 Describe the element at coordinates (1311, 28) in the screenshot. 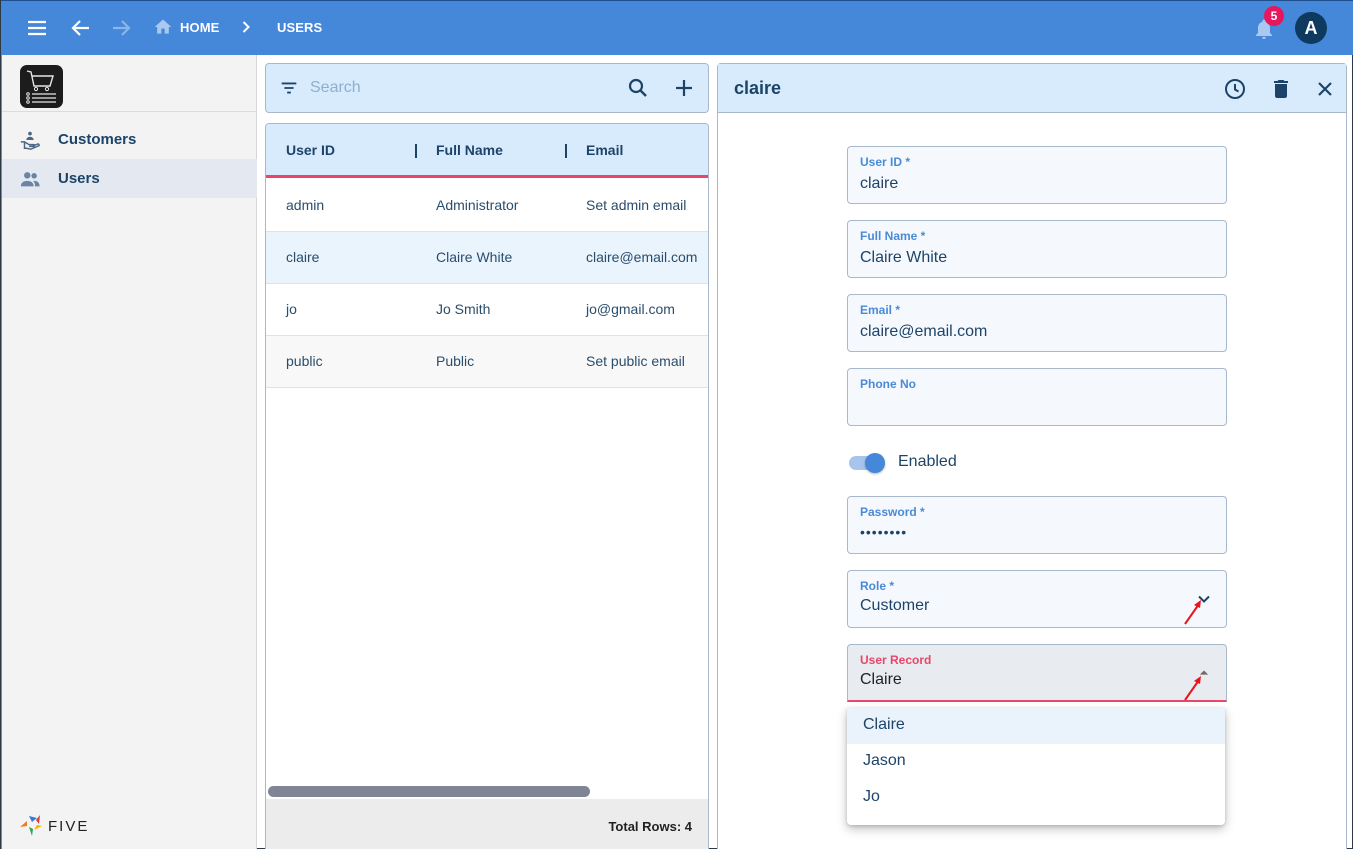

I see `user-avatar: A` at that location.